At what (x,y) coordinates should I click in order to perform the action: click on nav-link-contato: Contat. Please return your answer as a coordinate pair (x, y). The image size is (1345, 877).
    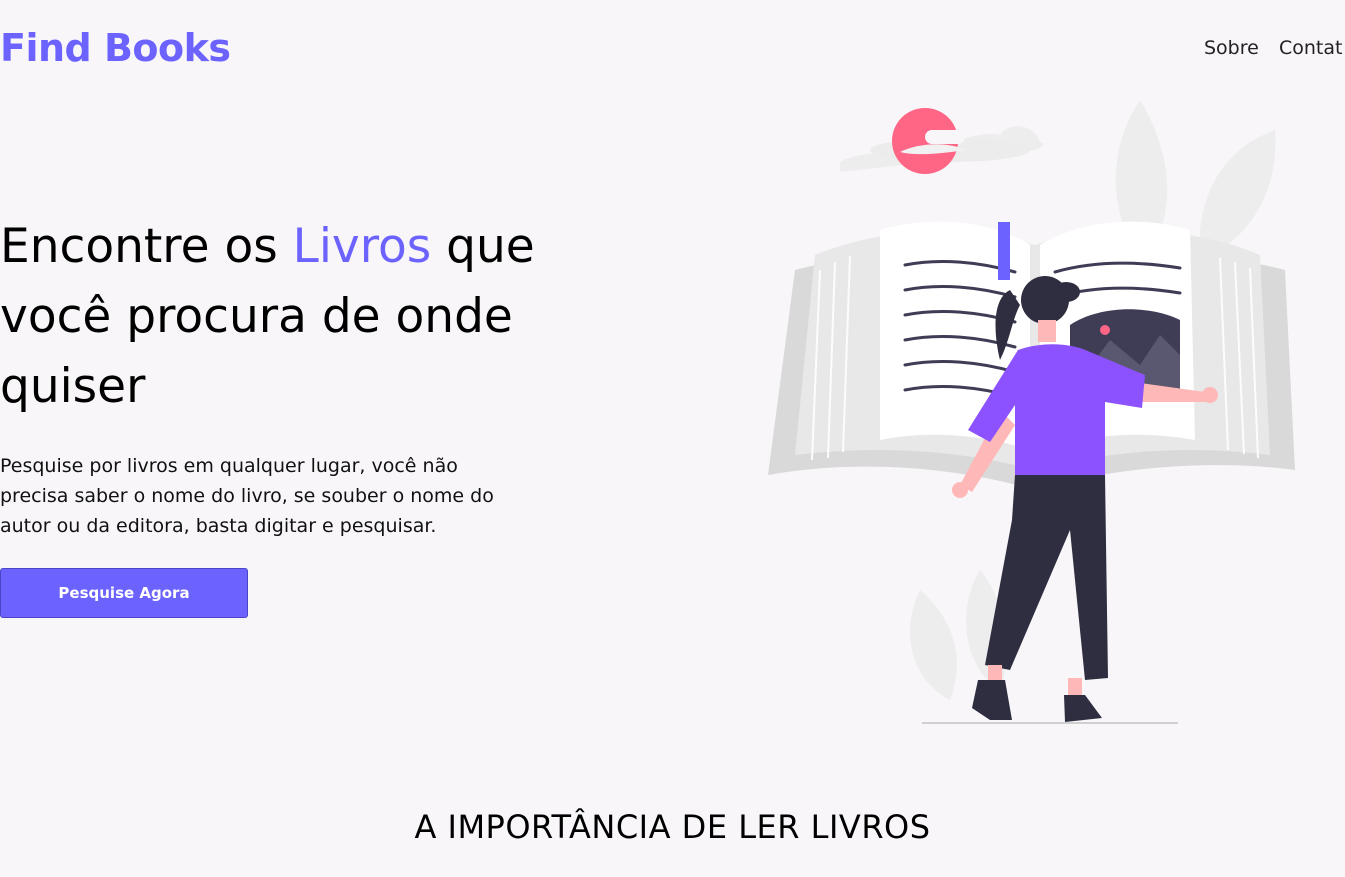
    Looking at the image, I should click on (1310, 48).